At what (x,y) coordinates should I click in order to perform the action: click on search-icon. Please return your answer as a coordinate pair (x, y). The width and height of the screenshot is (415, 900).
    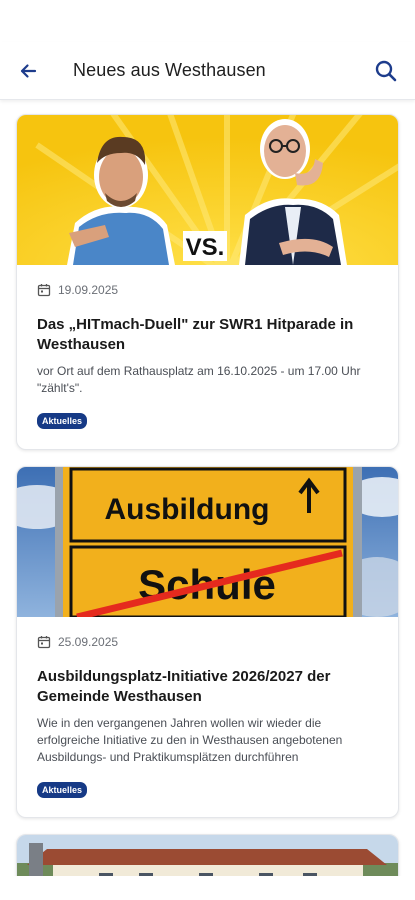
    Looking at the image, I should click on (386, 71).